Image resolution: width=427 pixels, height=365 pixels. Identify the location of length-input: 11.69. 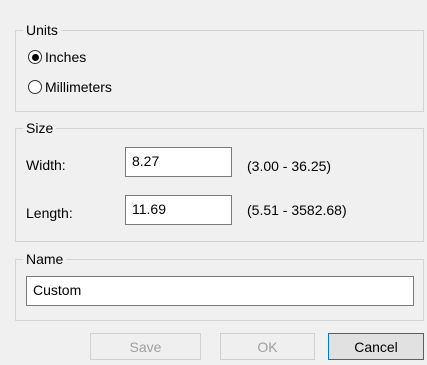
(178, 210).